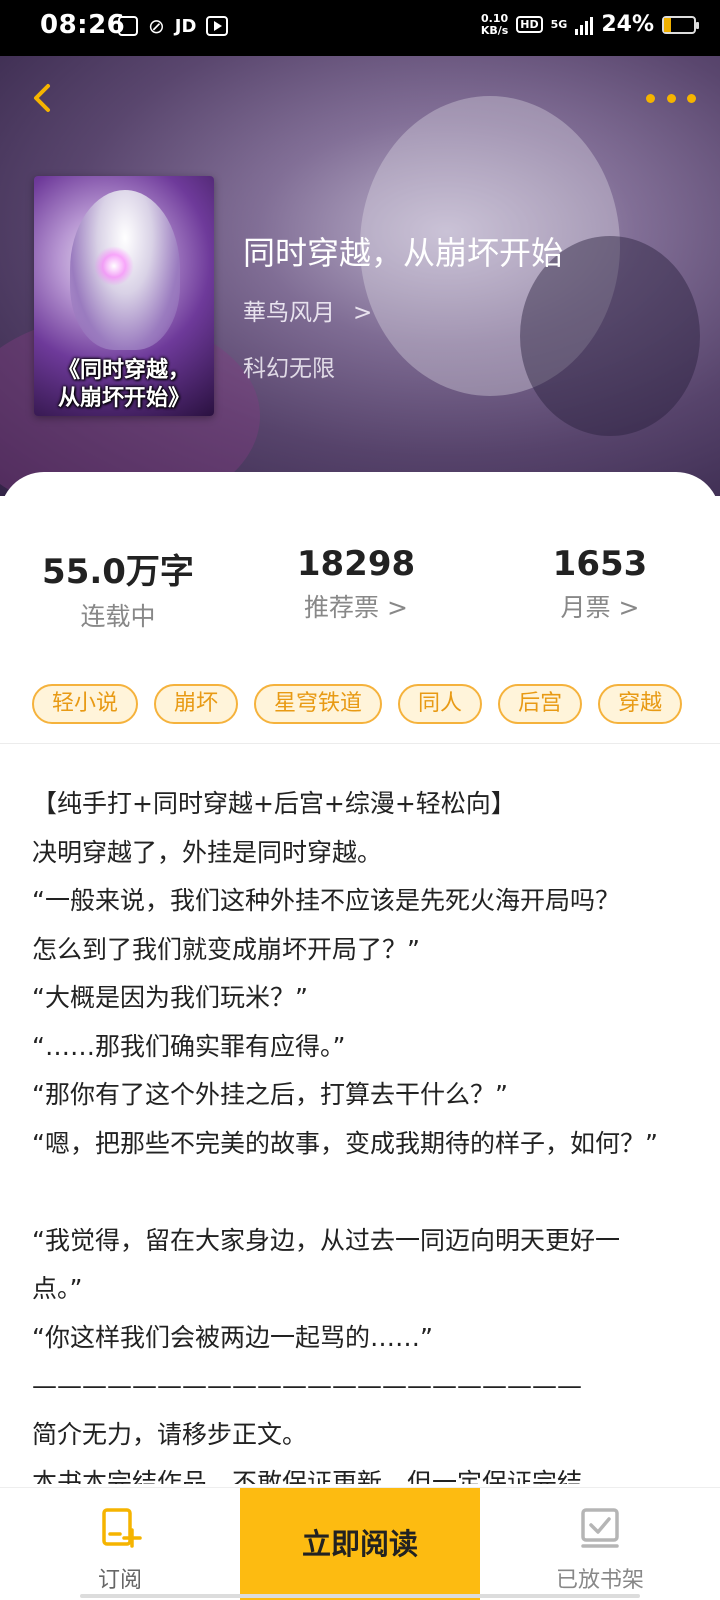 This screenshot has width=720, height=1600. I want to click on bookshelf-button: 已放书架, so click(600, 1544).